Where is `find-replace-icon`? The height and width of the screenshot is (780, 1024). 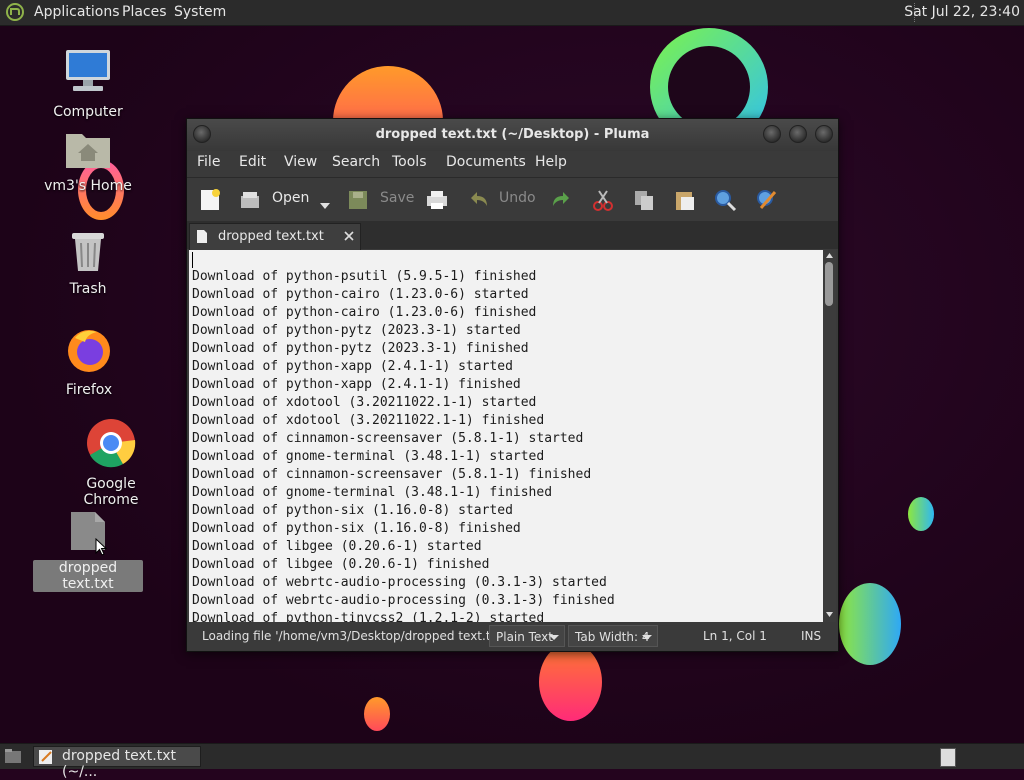 find-replace-icon is located at coordinates (767, 200).